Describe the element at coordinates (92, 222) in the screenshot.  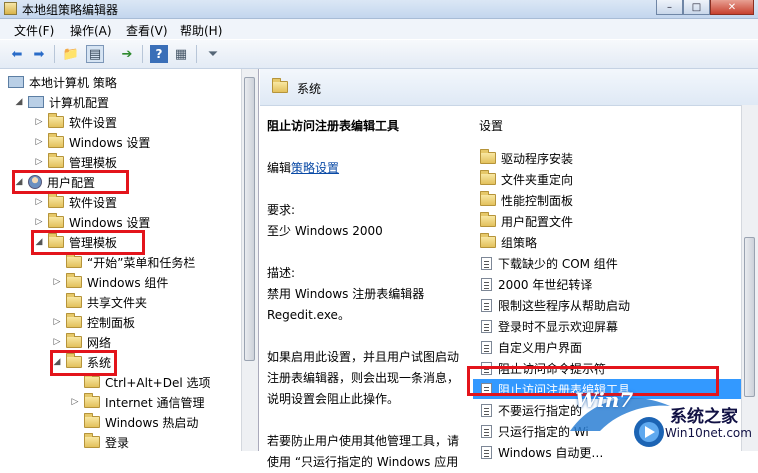
I see `tree-item-user-windows-settings: ▷ Windows 设置` at that location.